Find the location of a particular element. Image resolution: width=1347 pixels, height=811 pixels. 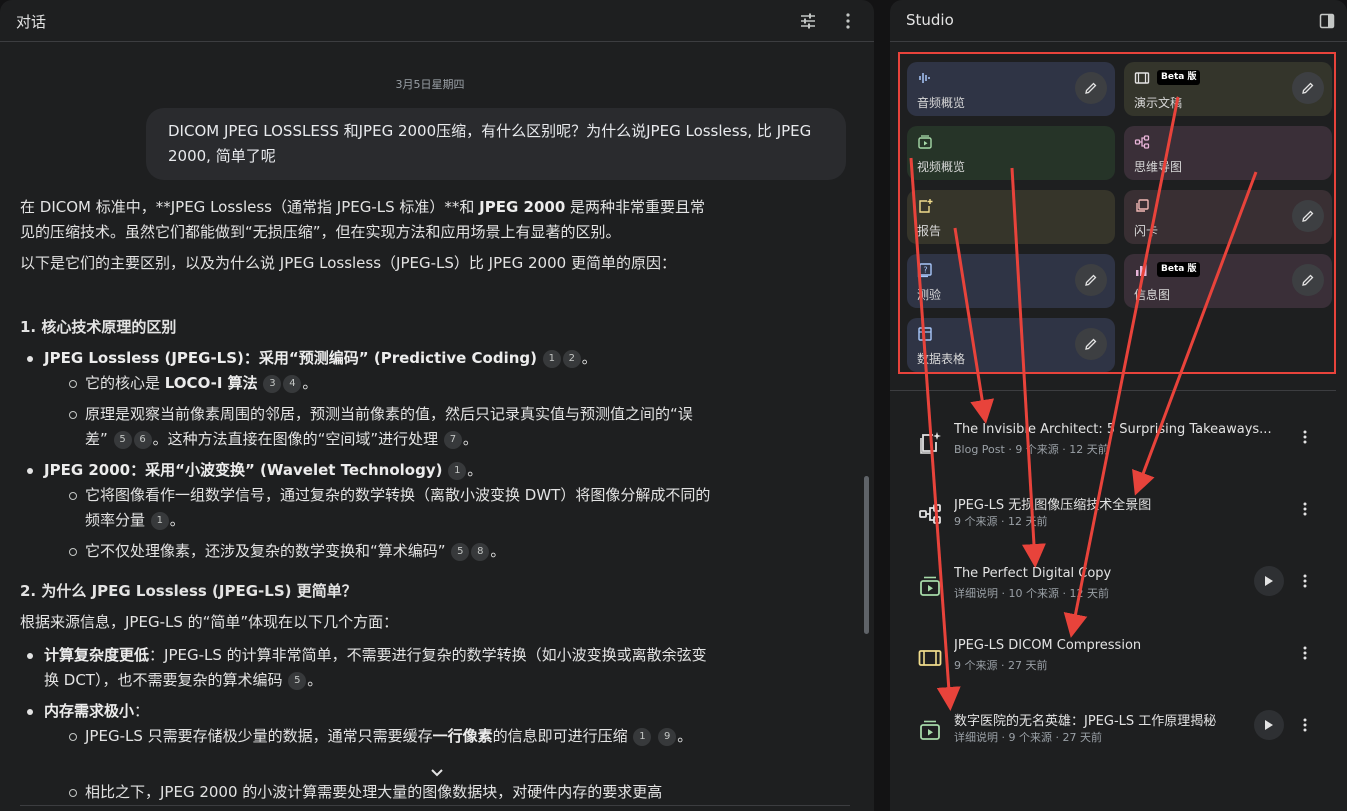

citation-chip: 7 is located at coordinates (452, 440).